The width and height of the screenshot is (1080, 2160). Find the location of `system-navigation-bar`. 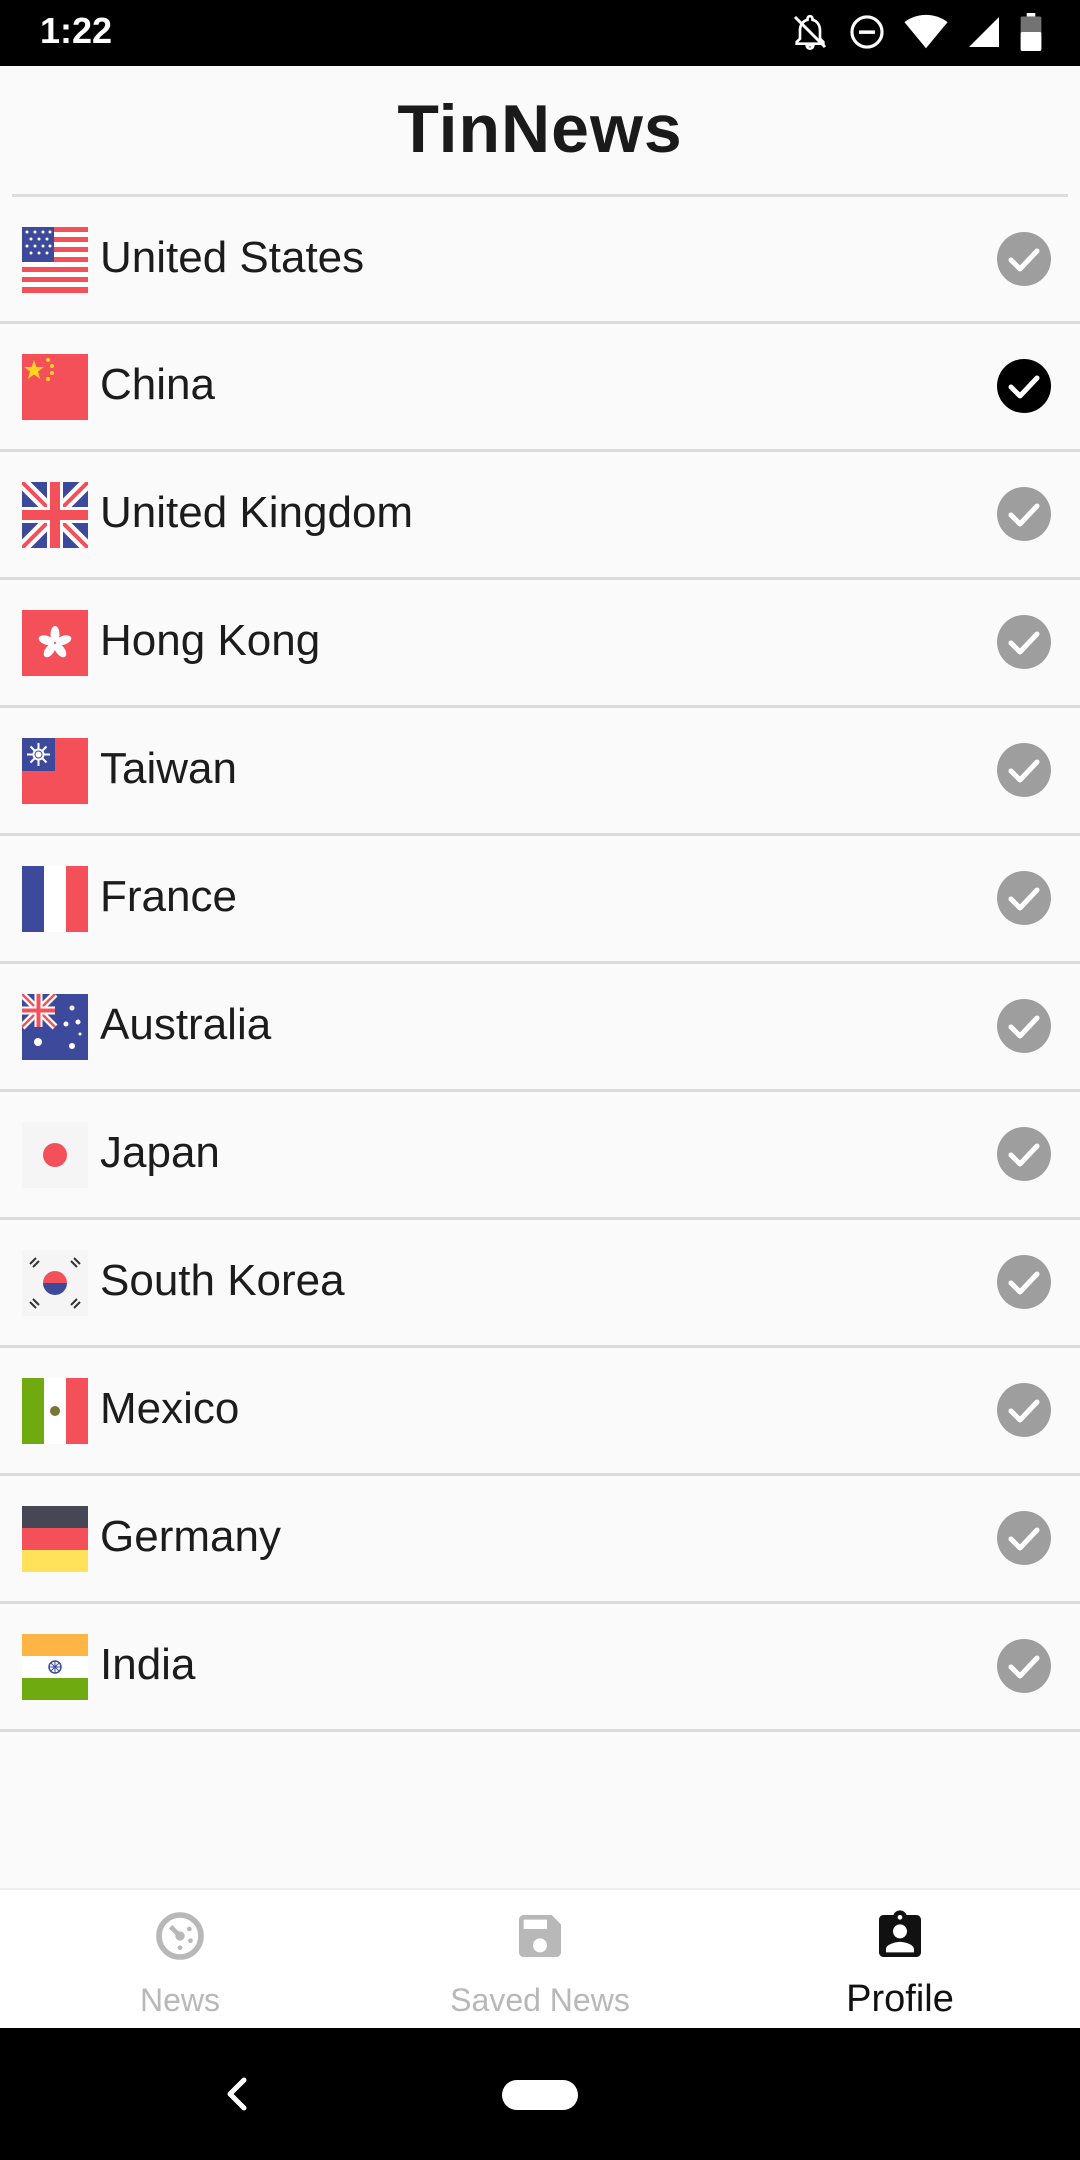

system-navigation-bar is located at coordinates (540, 2094).